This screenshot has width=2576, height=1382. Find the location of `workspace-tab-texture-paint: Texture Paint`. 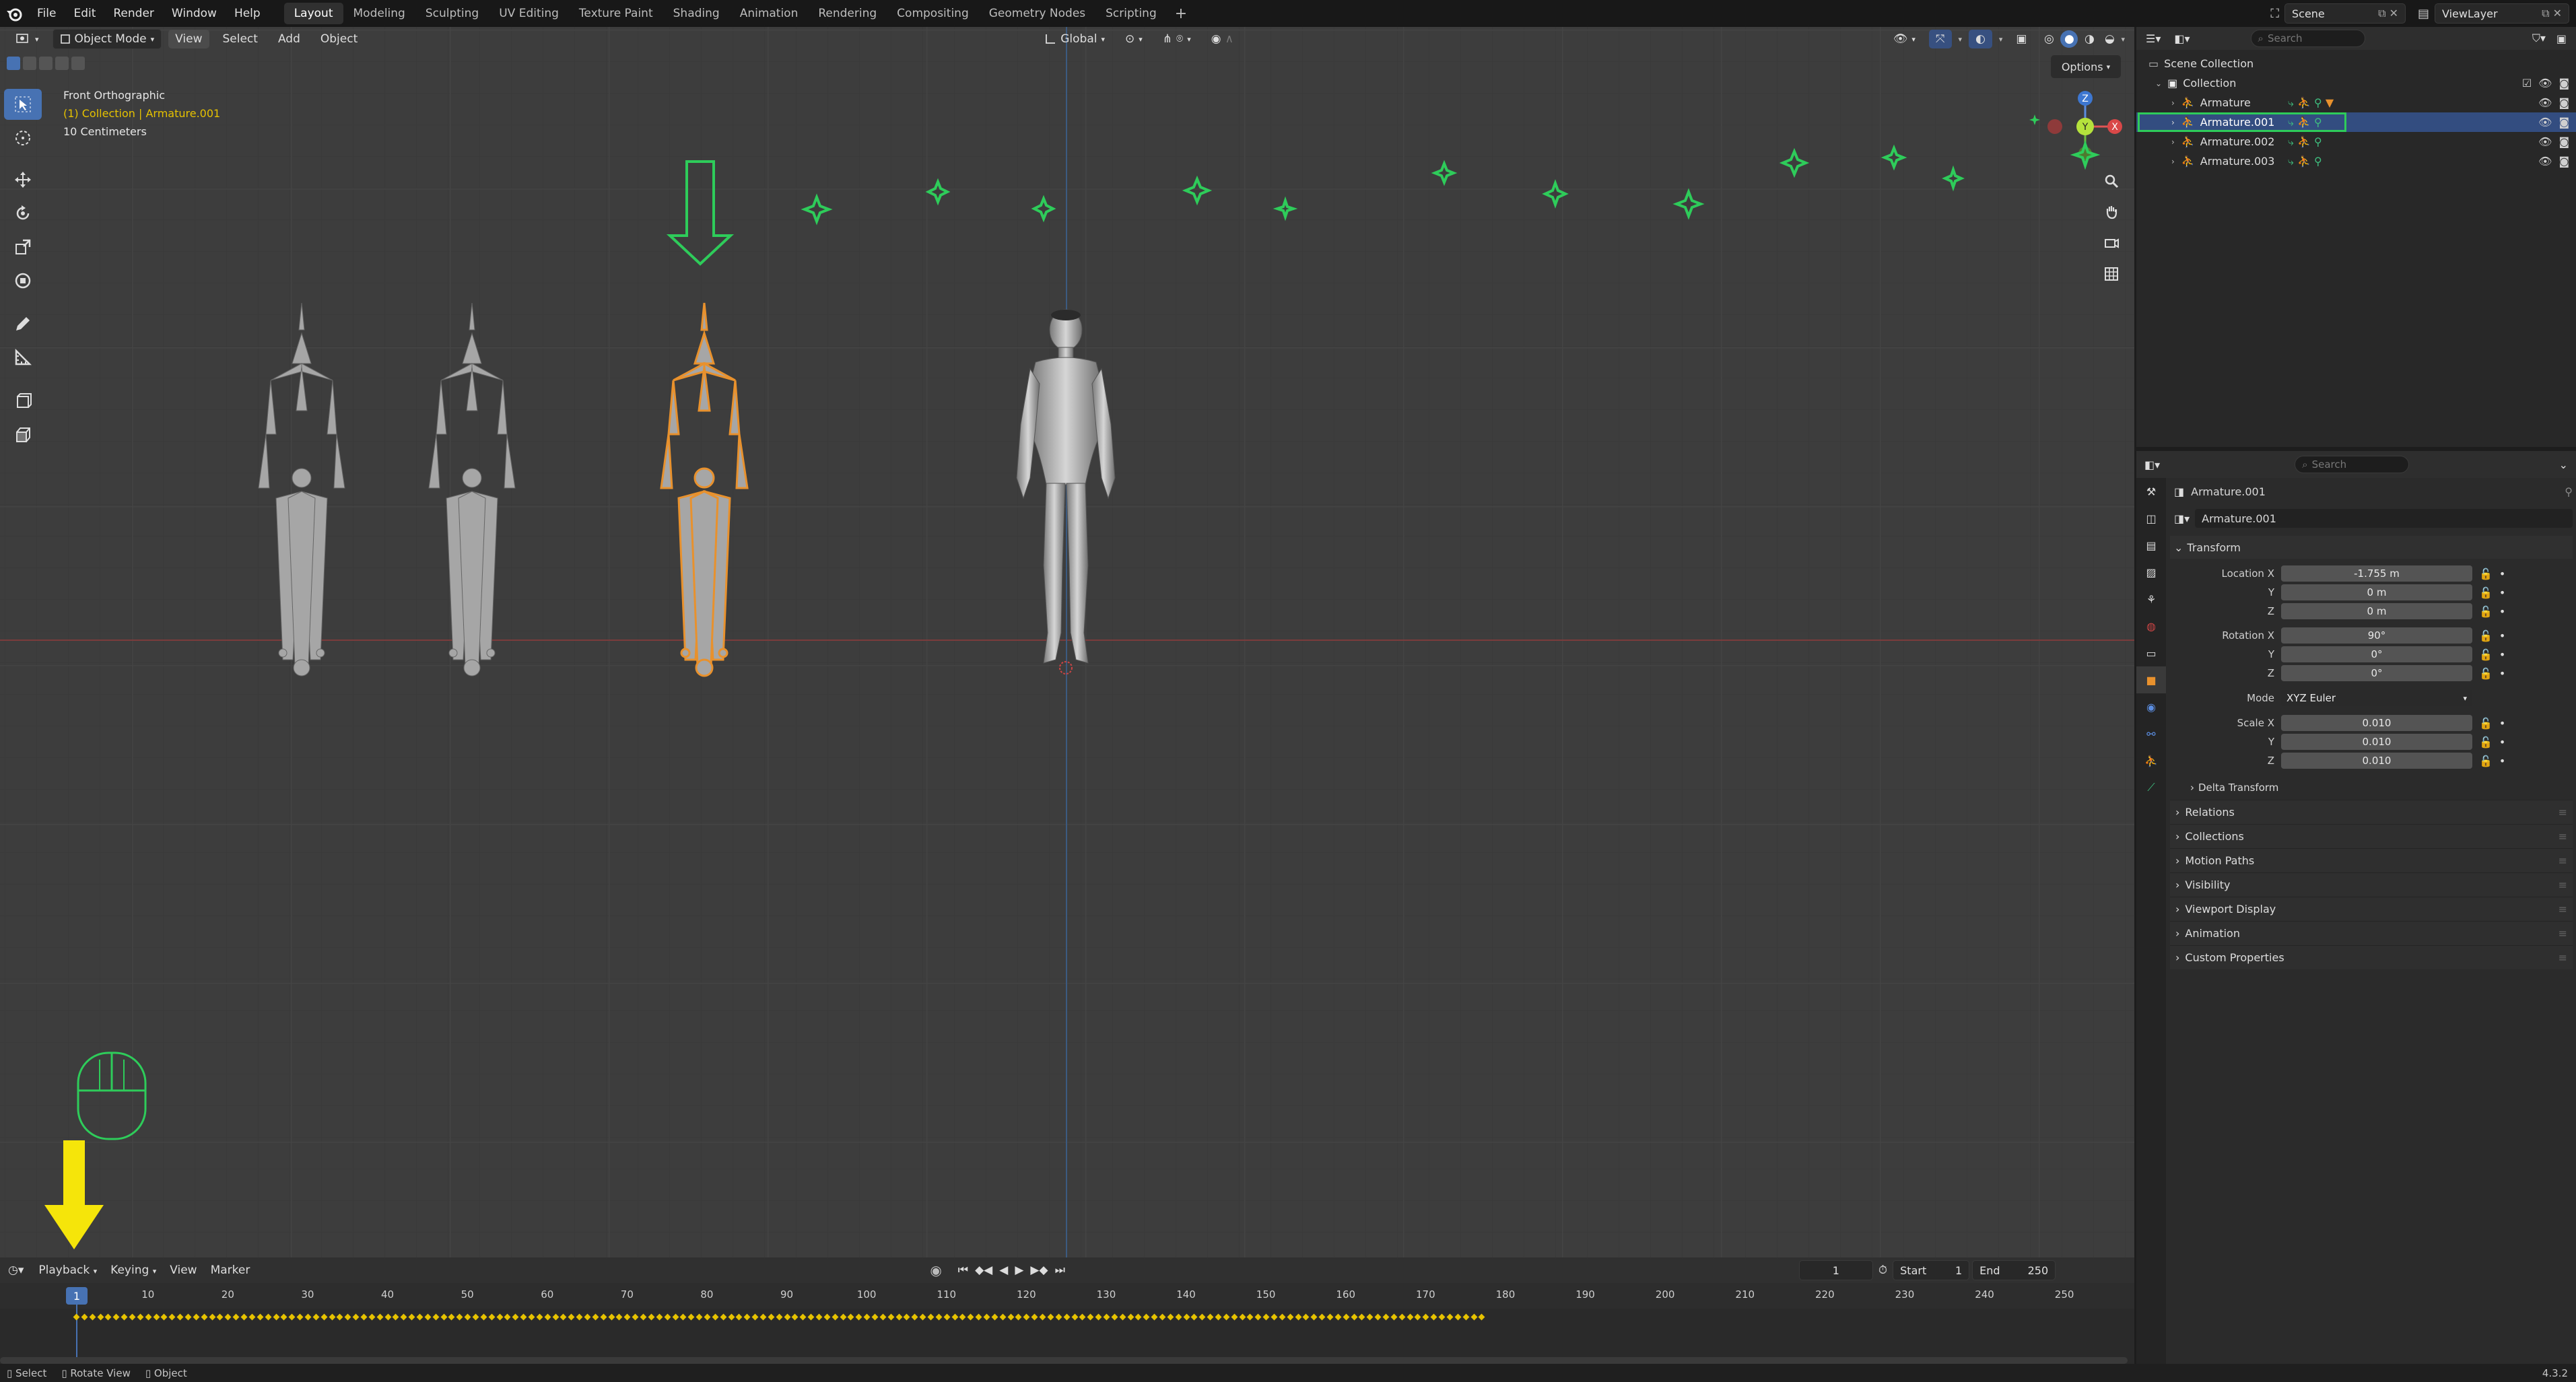

workspace-tab-texture-paint: Texture Paint is located at coordinates (616, 14).